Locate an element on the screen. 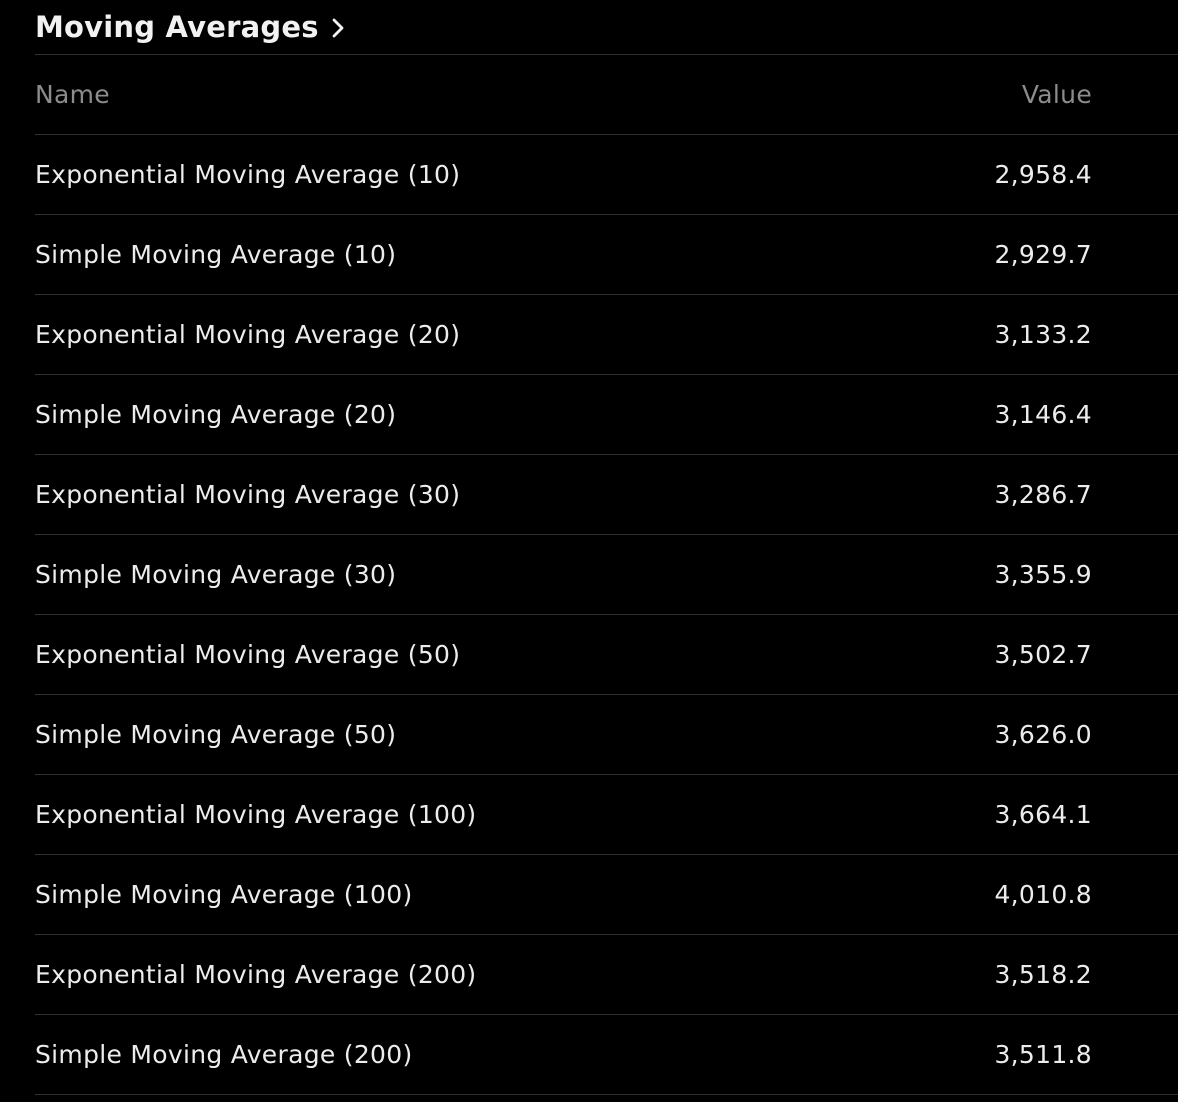 Image resolution: width=1178 pixels, height=1102 pixels. row-value: 3,355.9 is located at coordinates (1043, 574).